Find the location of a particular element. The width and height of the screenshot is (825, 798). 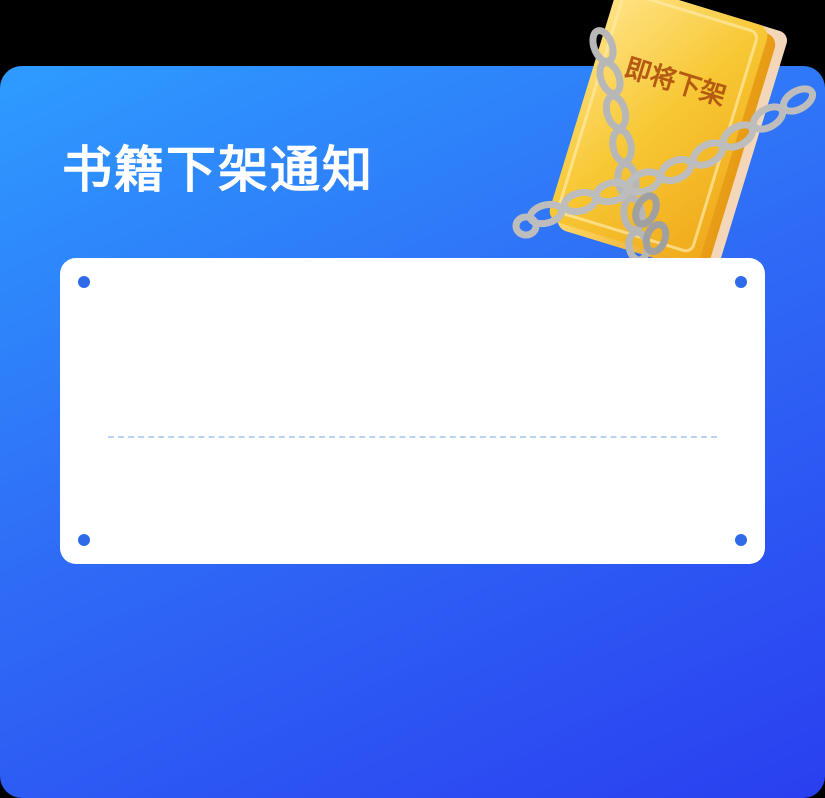

notice-title: 书籍下架通知 is located at coordinates (218, 170).